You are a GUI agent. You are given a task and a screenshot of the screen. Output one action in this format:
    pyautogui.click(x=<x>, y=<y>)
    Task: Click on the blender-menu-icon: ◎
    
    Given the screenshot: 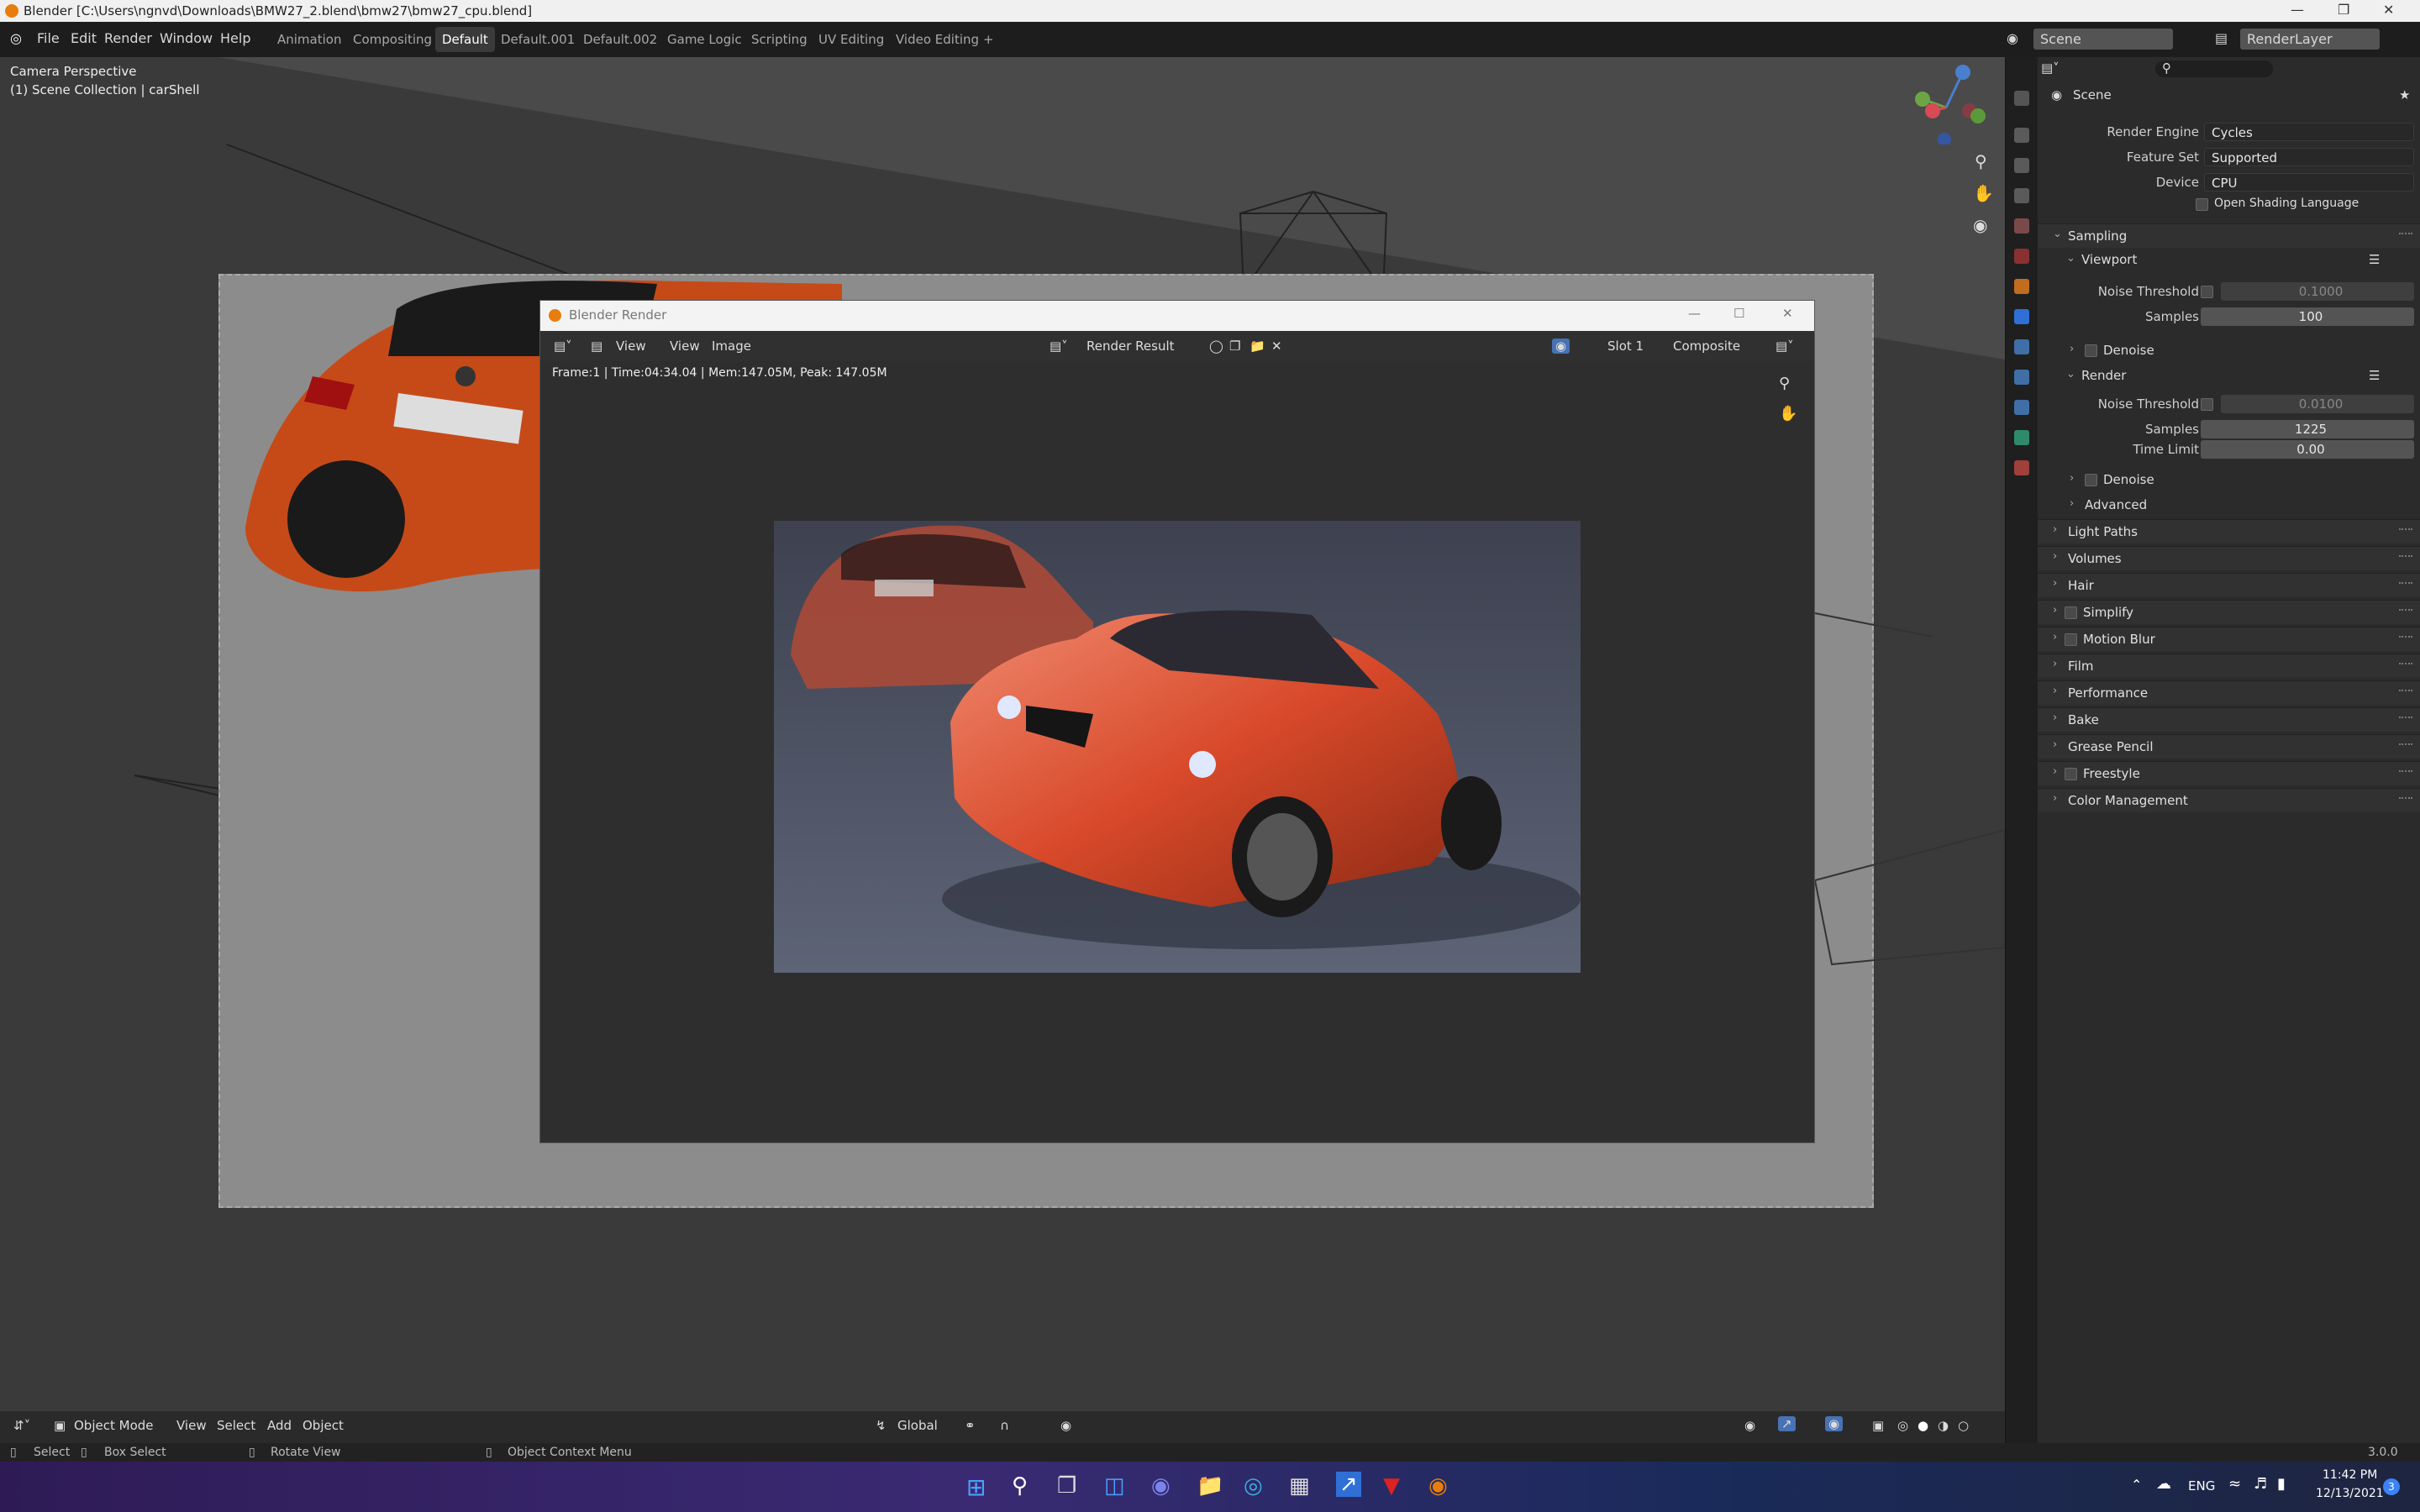 What is the action you would take?
    pyautogui.click(x=16, y=38)
    